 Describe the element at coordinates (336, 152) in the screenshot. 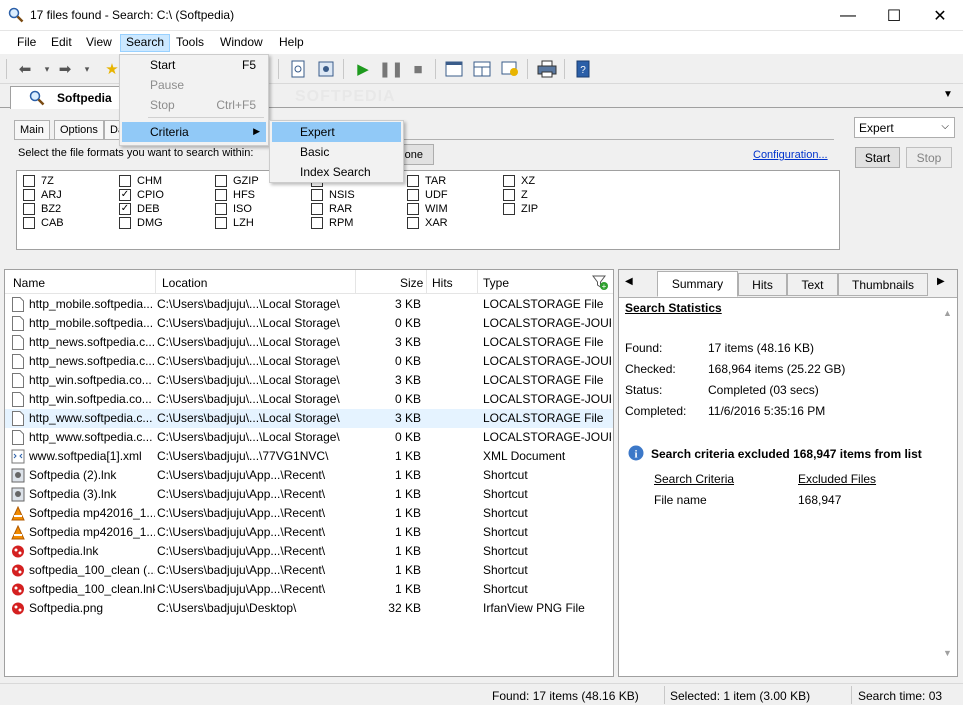

I see `menu-item-basic: Basic` at that location.